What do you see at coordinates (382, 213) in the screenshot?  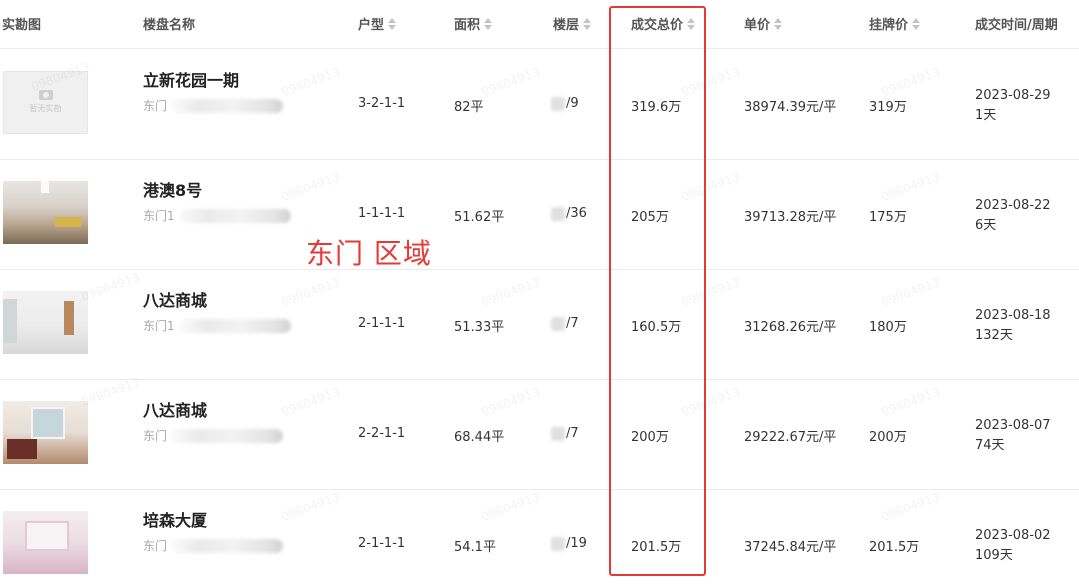 I see `layout-value: 1-1-1-1` at bounding box center [382, 213].